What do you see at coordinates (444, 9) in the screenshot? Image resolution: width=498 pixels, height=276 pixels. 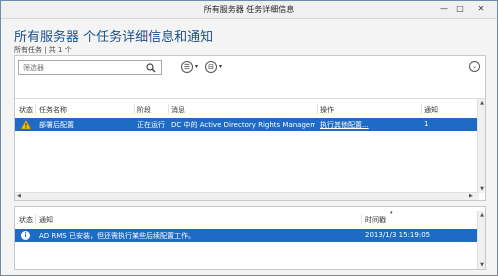 I see `minimize-button: —` at bounding box center [444, 9].